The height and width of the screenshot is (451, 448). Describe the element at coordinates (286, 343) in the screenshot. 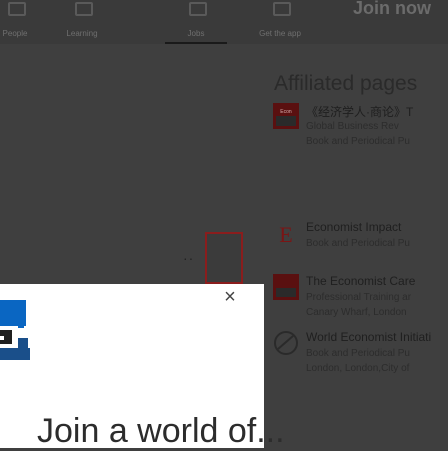

I see `world-economist-logo` at that location.